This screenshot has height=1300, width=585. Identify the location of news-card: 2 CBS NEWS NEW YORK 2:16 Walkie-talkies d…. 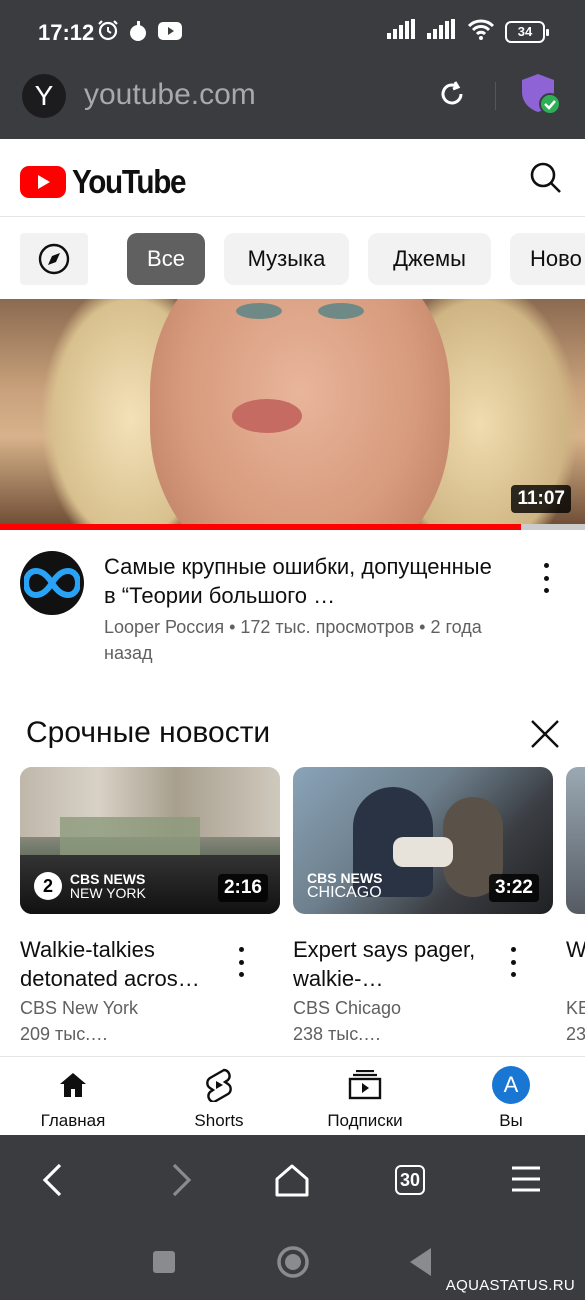
(150, 905).